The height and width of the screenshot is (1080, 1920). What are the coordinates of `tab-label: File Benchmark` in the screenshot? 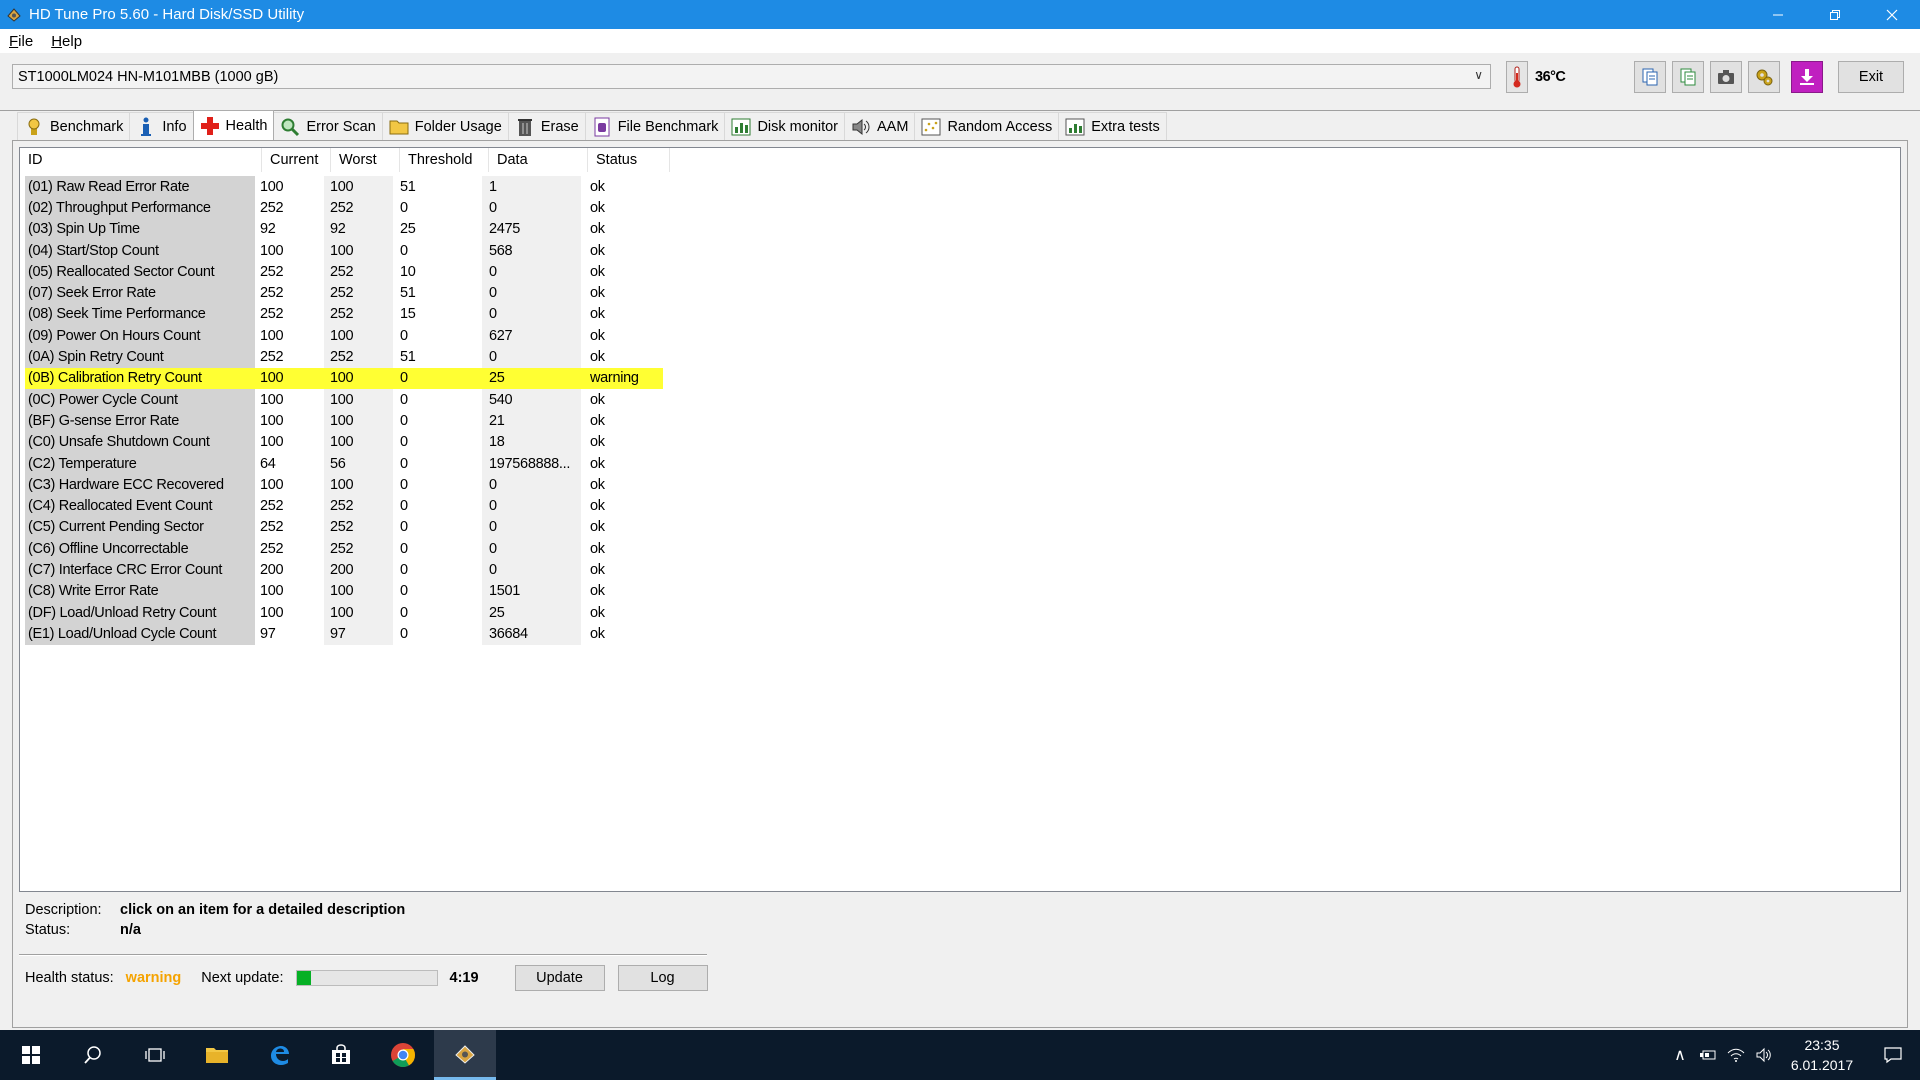 It's located at (668, 126).